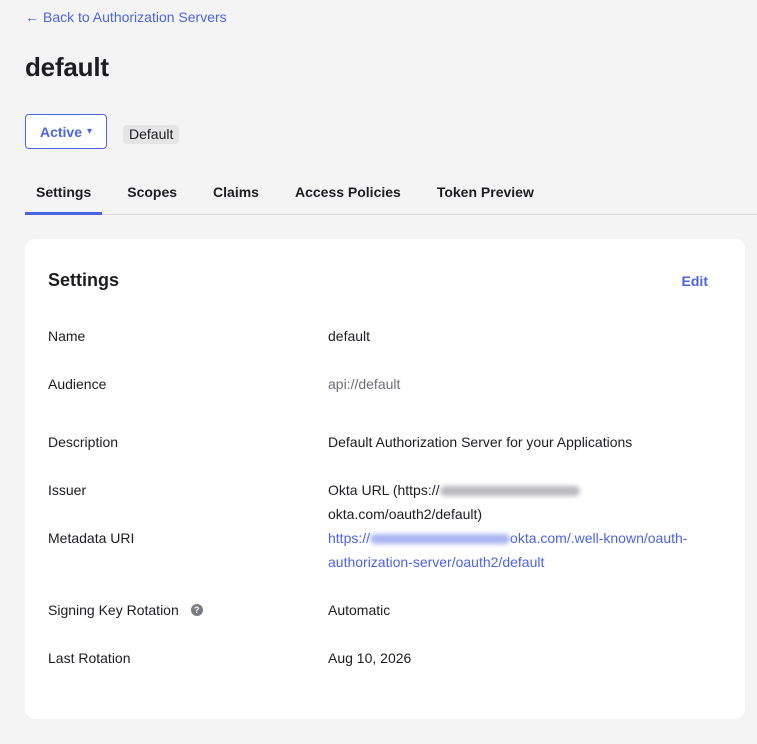 Image resolution: width=757 pixels, height=744 pixels. I want to click on status-dropdown-button: Active ▾, so click(66, 131).